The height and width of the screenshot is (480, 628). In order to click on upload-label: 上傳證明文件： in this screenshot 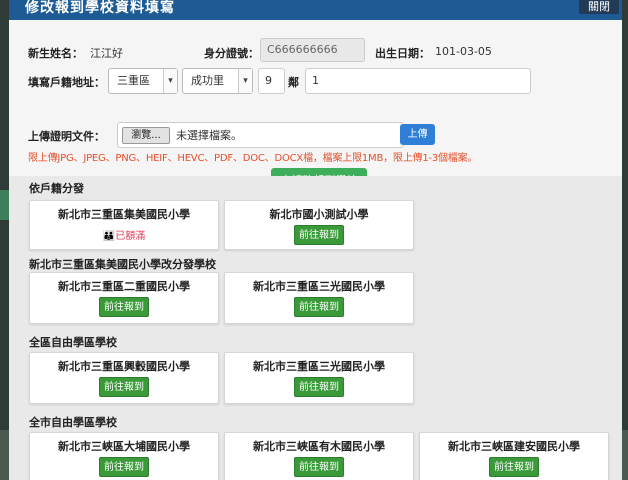, I will do `click(66, 136)`.